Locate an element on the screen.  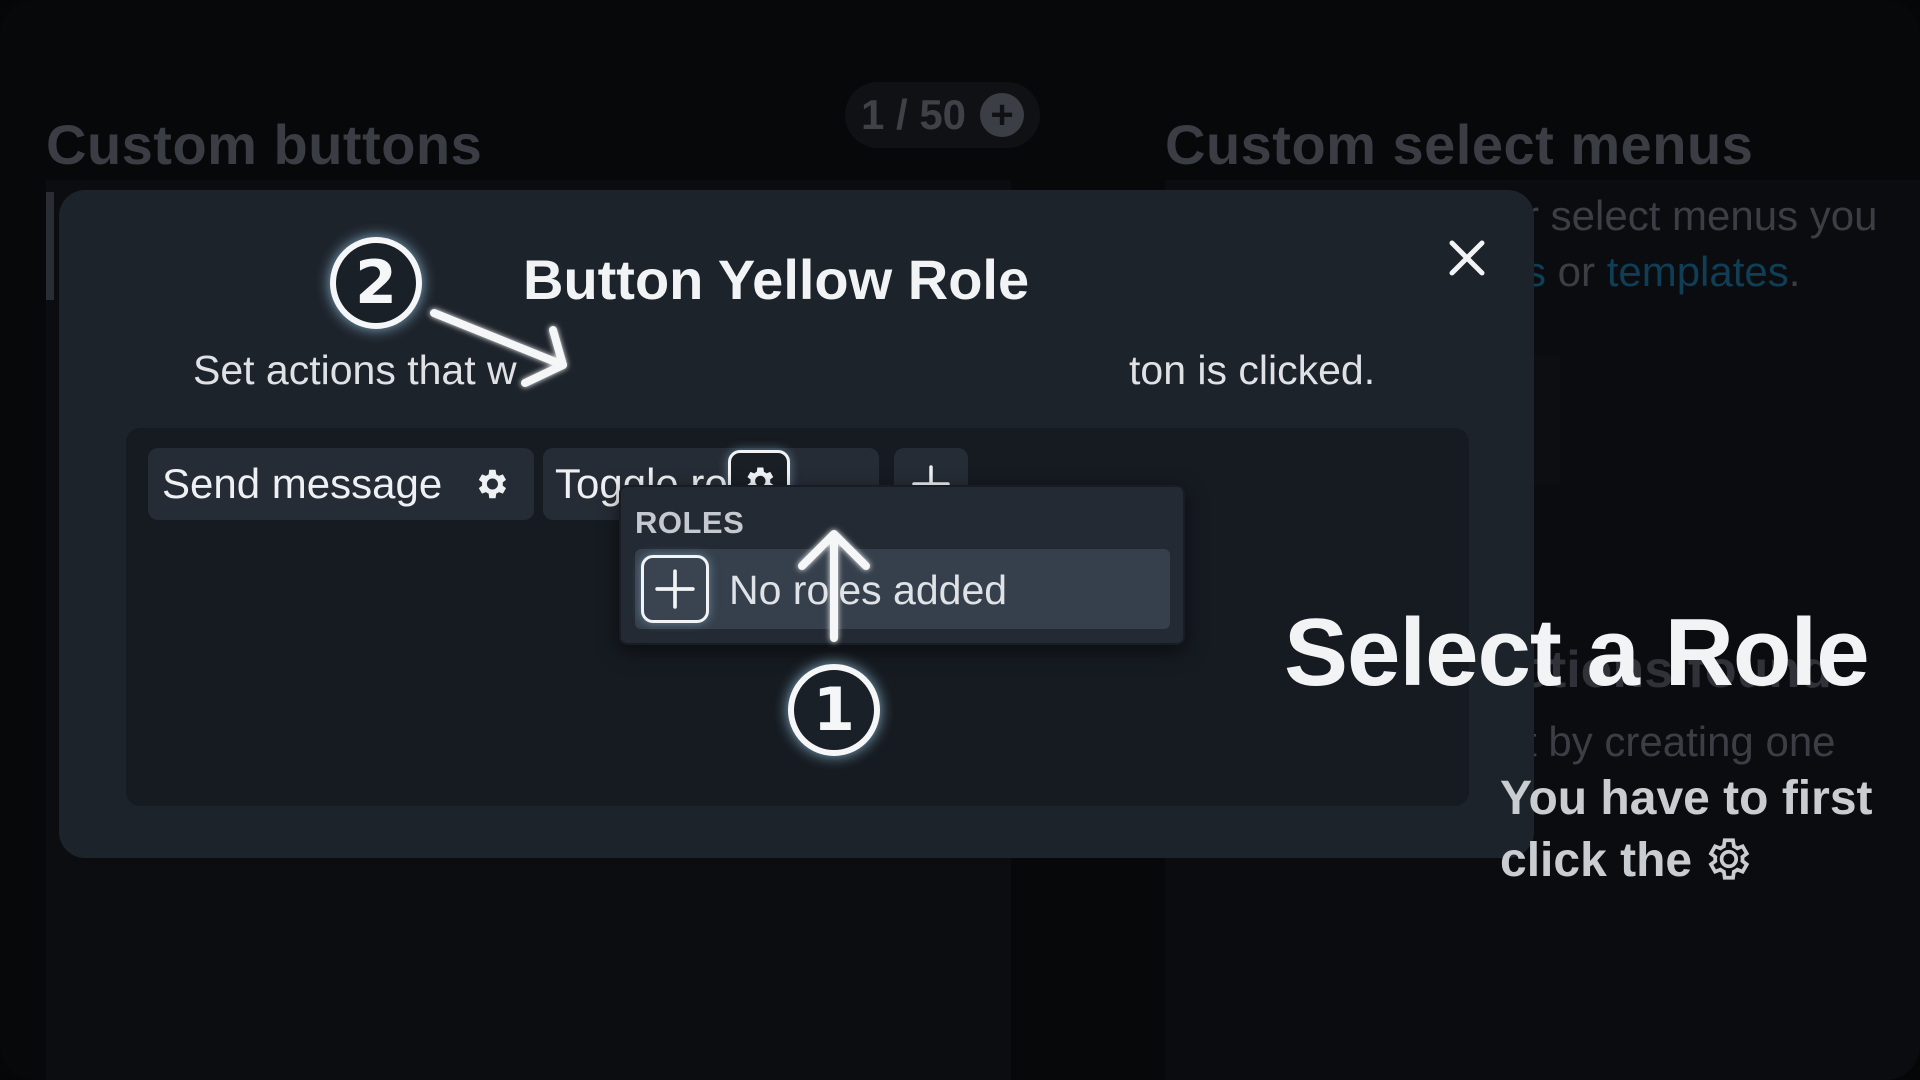
step-badge-2: 2 is located at coordinates (376, 283).